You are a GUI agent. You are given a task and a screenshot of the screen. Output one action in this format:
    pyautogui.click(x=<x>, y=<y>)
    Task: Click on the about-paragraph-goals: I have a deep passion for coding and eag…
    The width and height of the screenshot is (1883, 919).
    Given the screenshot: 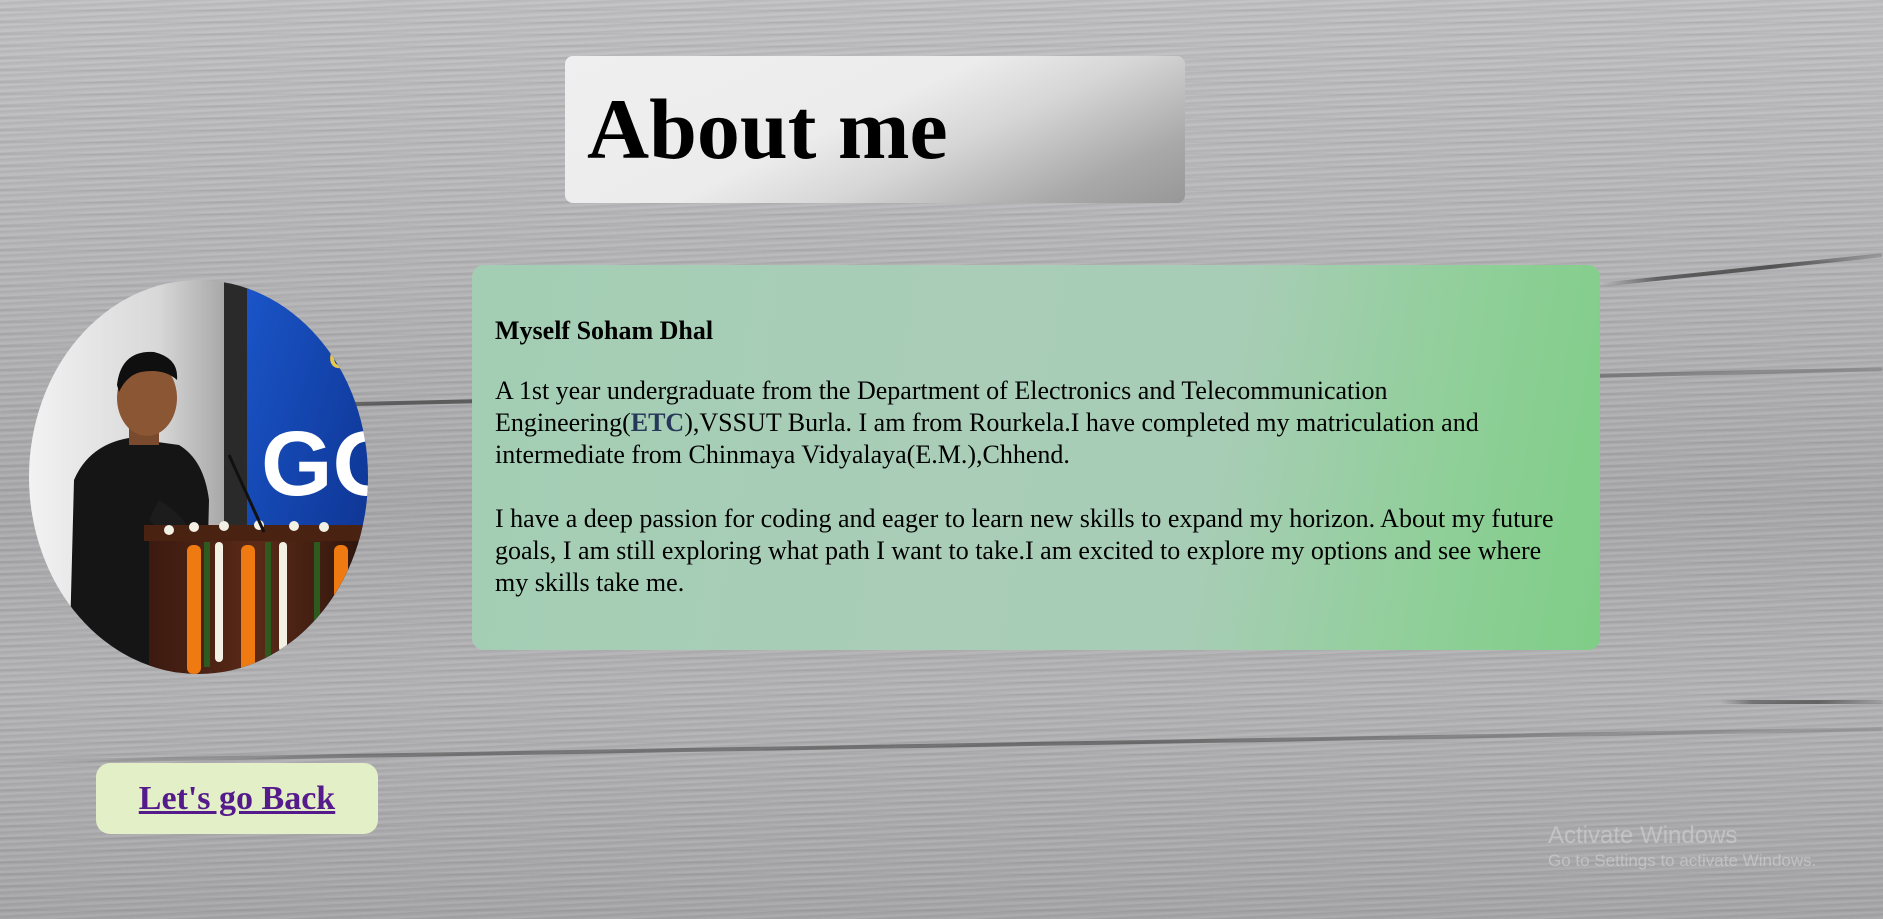 What is the action you would take?
    pyautogui.click(x=1024, y=550)
    